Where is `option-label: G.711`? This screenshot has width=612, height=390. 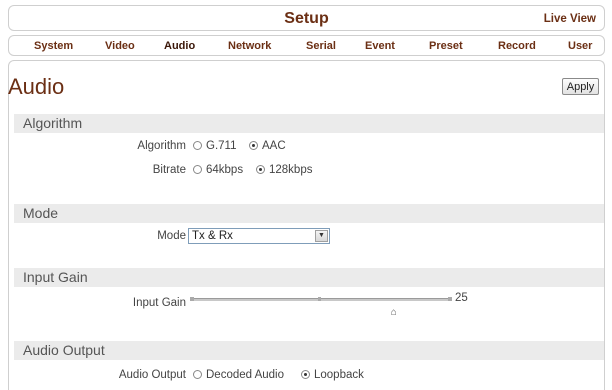 option-label: G.711 is located at coordinates (221, 146).